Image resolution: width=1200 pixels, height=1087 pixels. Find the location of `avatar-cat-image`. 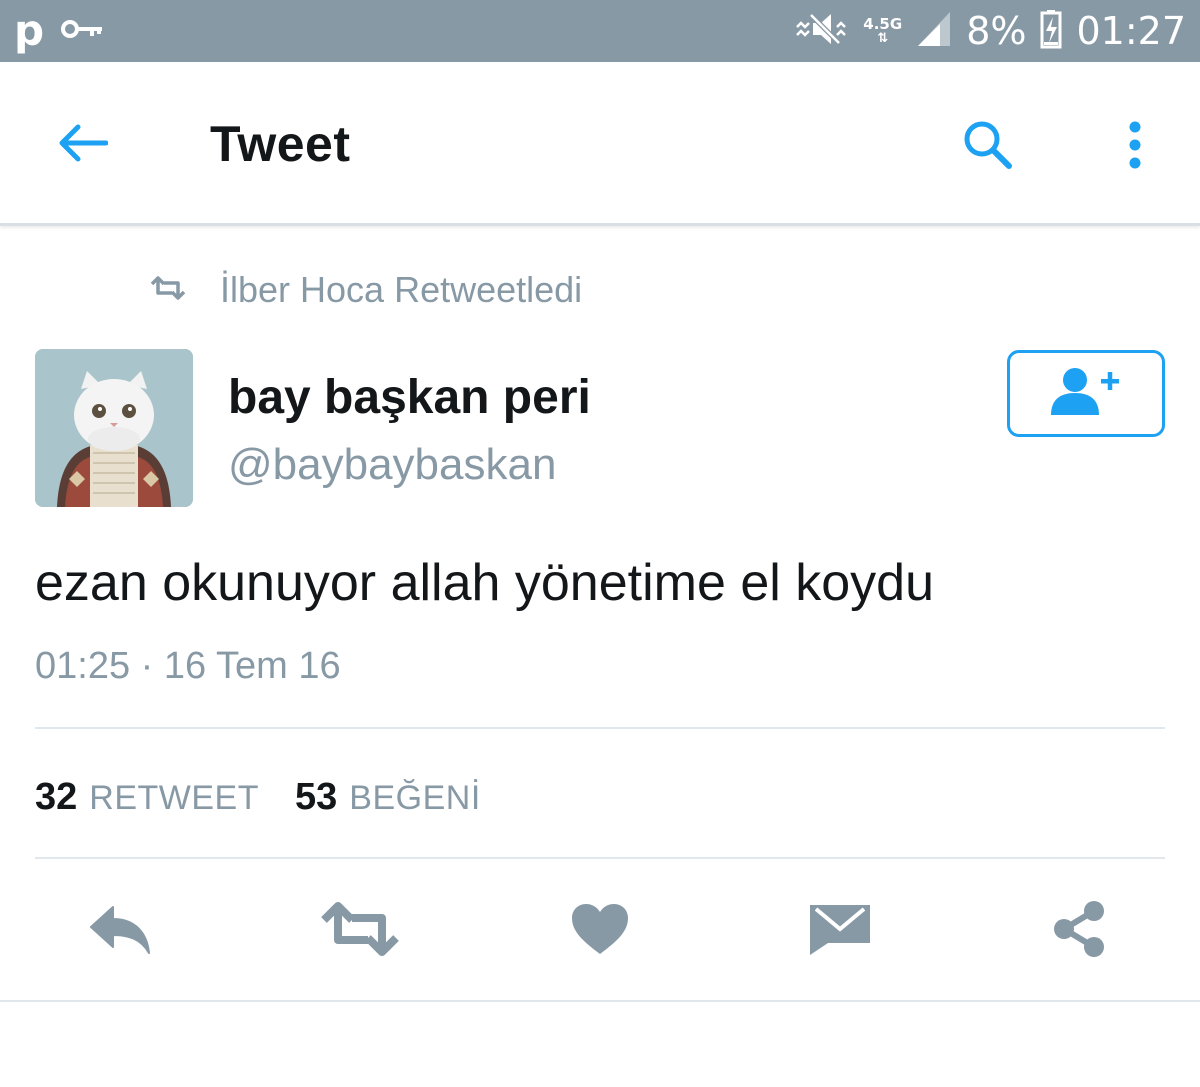

avatar-cat-image is located at coordinates (114, 428).